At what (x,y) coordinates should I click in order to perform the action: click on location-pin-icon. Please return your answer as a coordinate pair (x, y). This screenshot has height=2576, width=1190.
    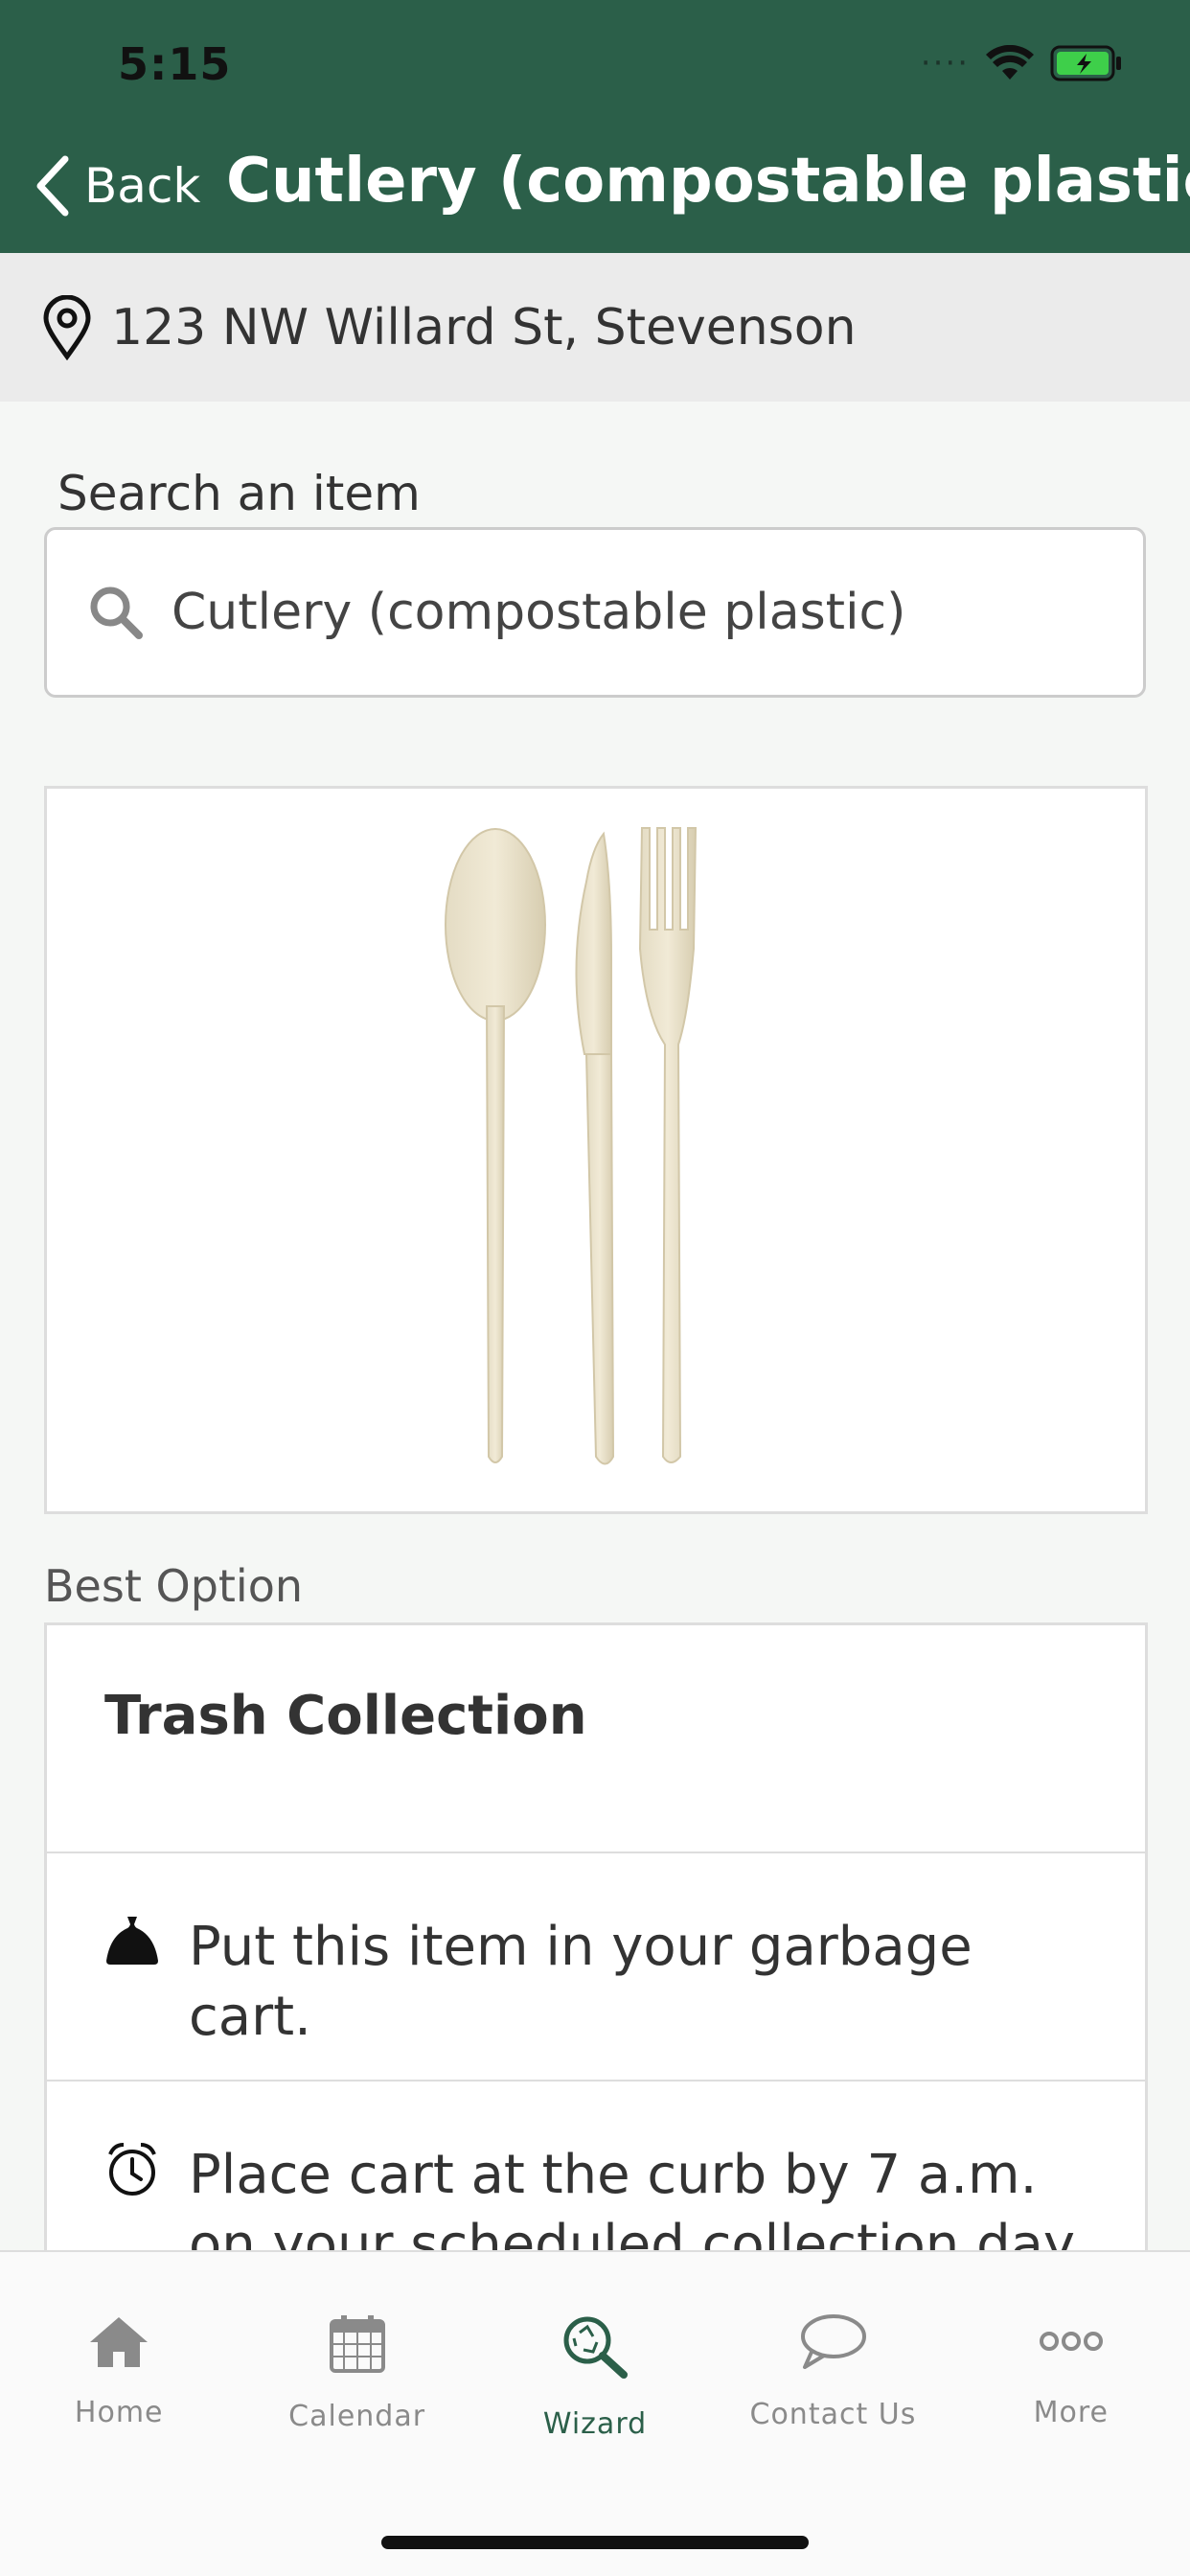
    Looking at the image, I should click on (67, 327).